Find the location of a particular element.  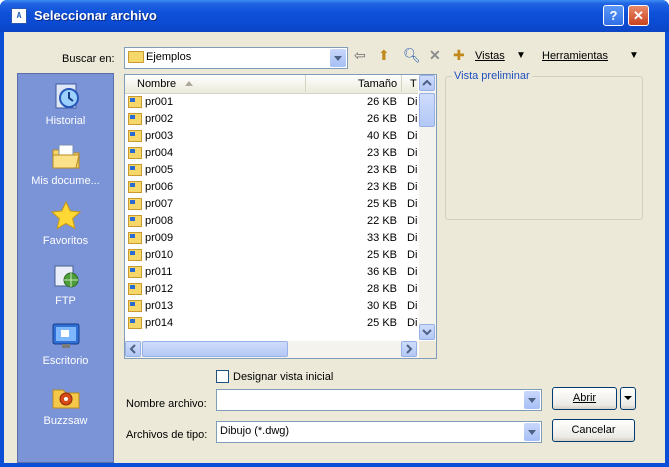

history-icon is located at coordinates (67, 96).